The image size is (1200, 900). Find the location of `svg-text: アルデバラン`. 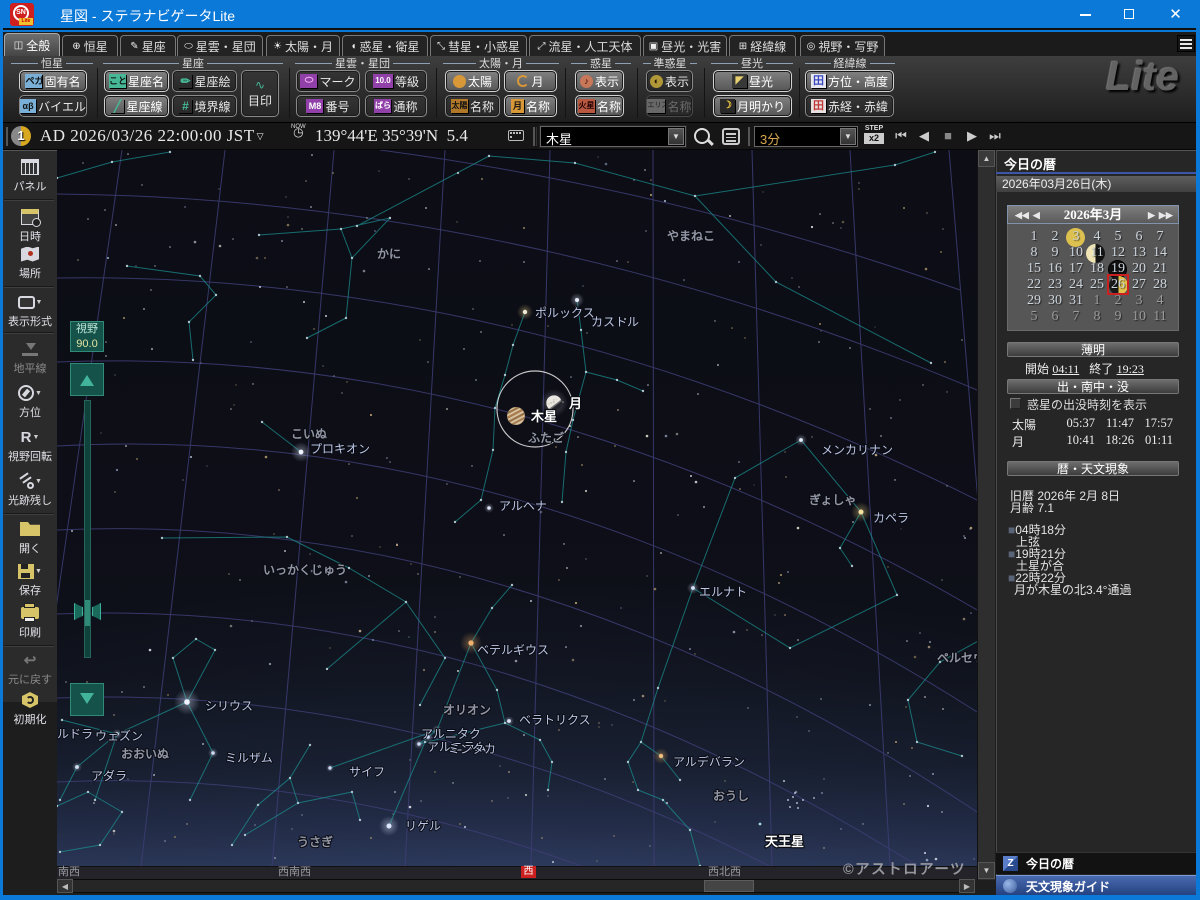

svg-text: アルデバラン is located at coordinates (709, 761).